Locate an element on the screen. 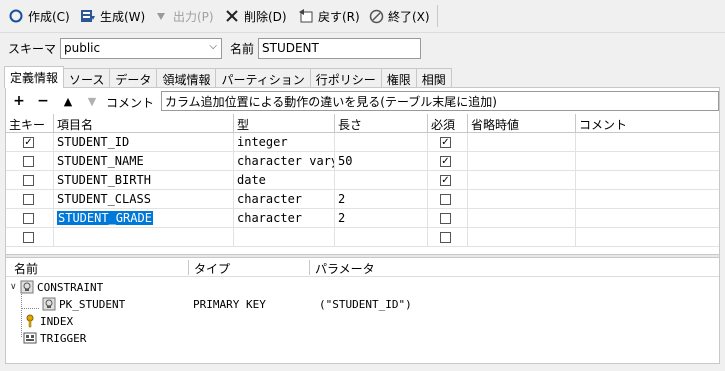 Image resolution: width=725 pixels, height=371 pixels. header-pk: 主キー is located at coordinates (30, 123).